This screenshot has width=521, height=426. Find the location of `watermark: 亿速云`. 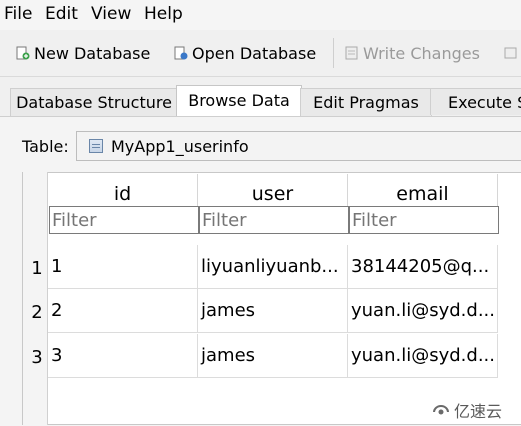

watermark: 亿速云 is located at coordinates (467, 410).